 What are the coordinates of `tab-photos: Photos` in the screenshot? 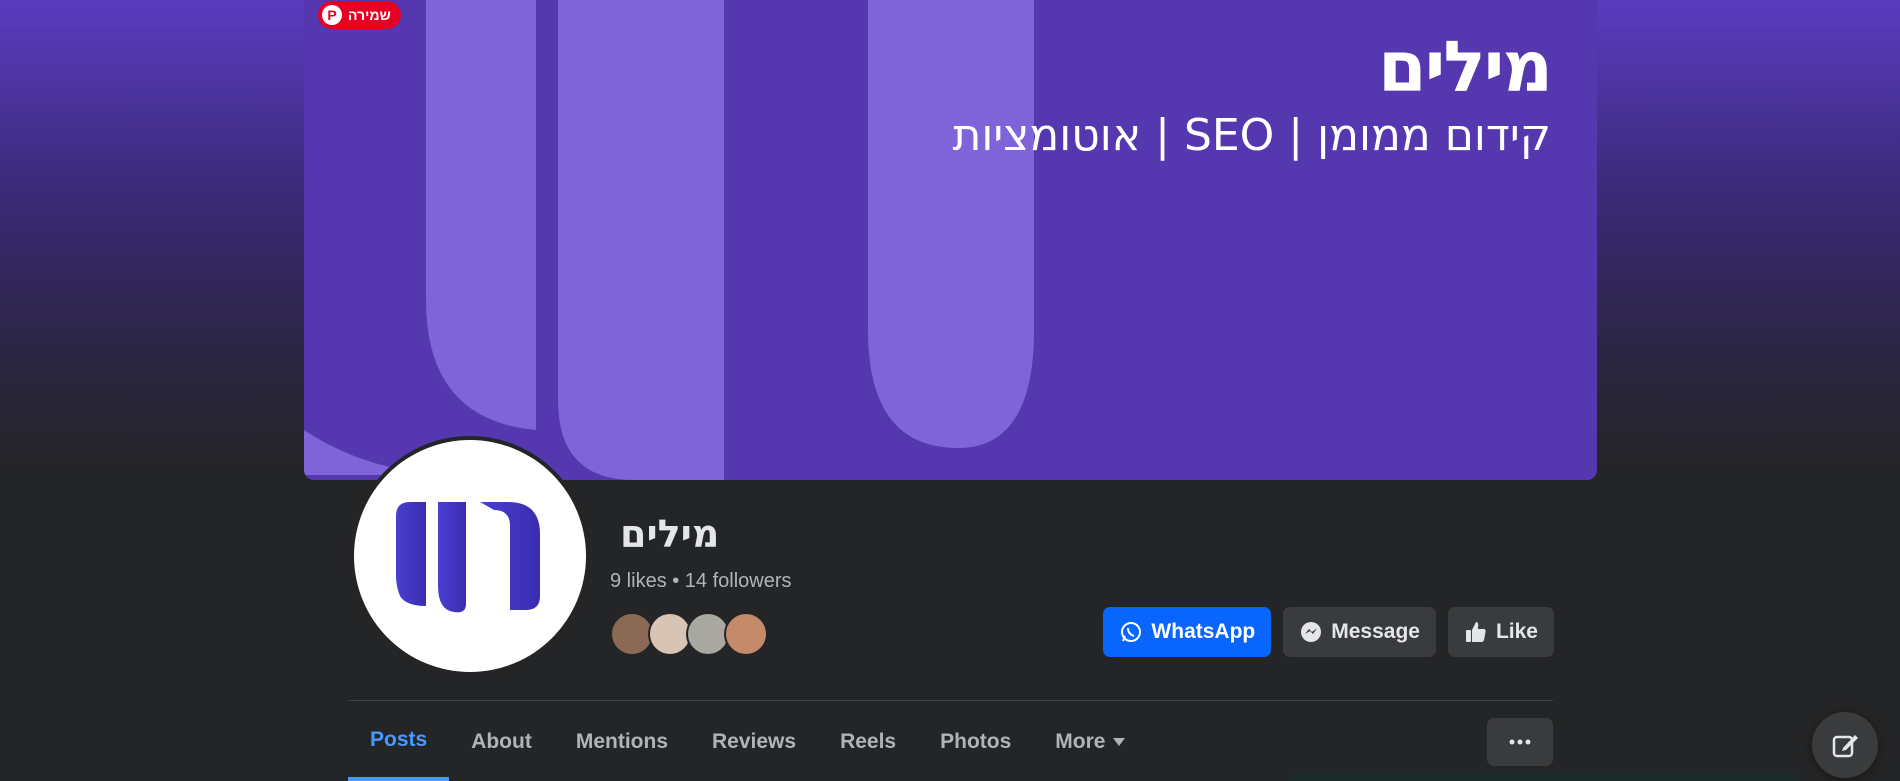 It's located at (975, 741).